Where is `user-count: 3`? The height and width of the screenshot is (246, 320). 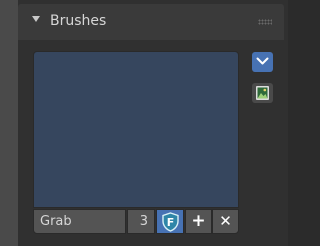 user-count: 3 is located at coordinates (141, 221).